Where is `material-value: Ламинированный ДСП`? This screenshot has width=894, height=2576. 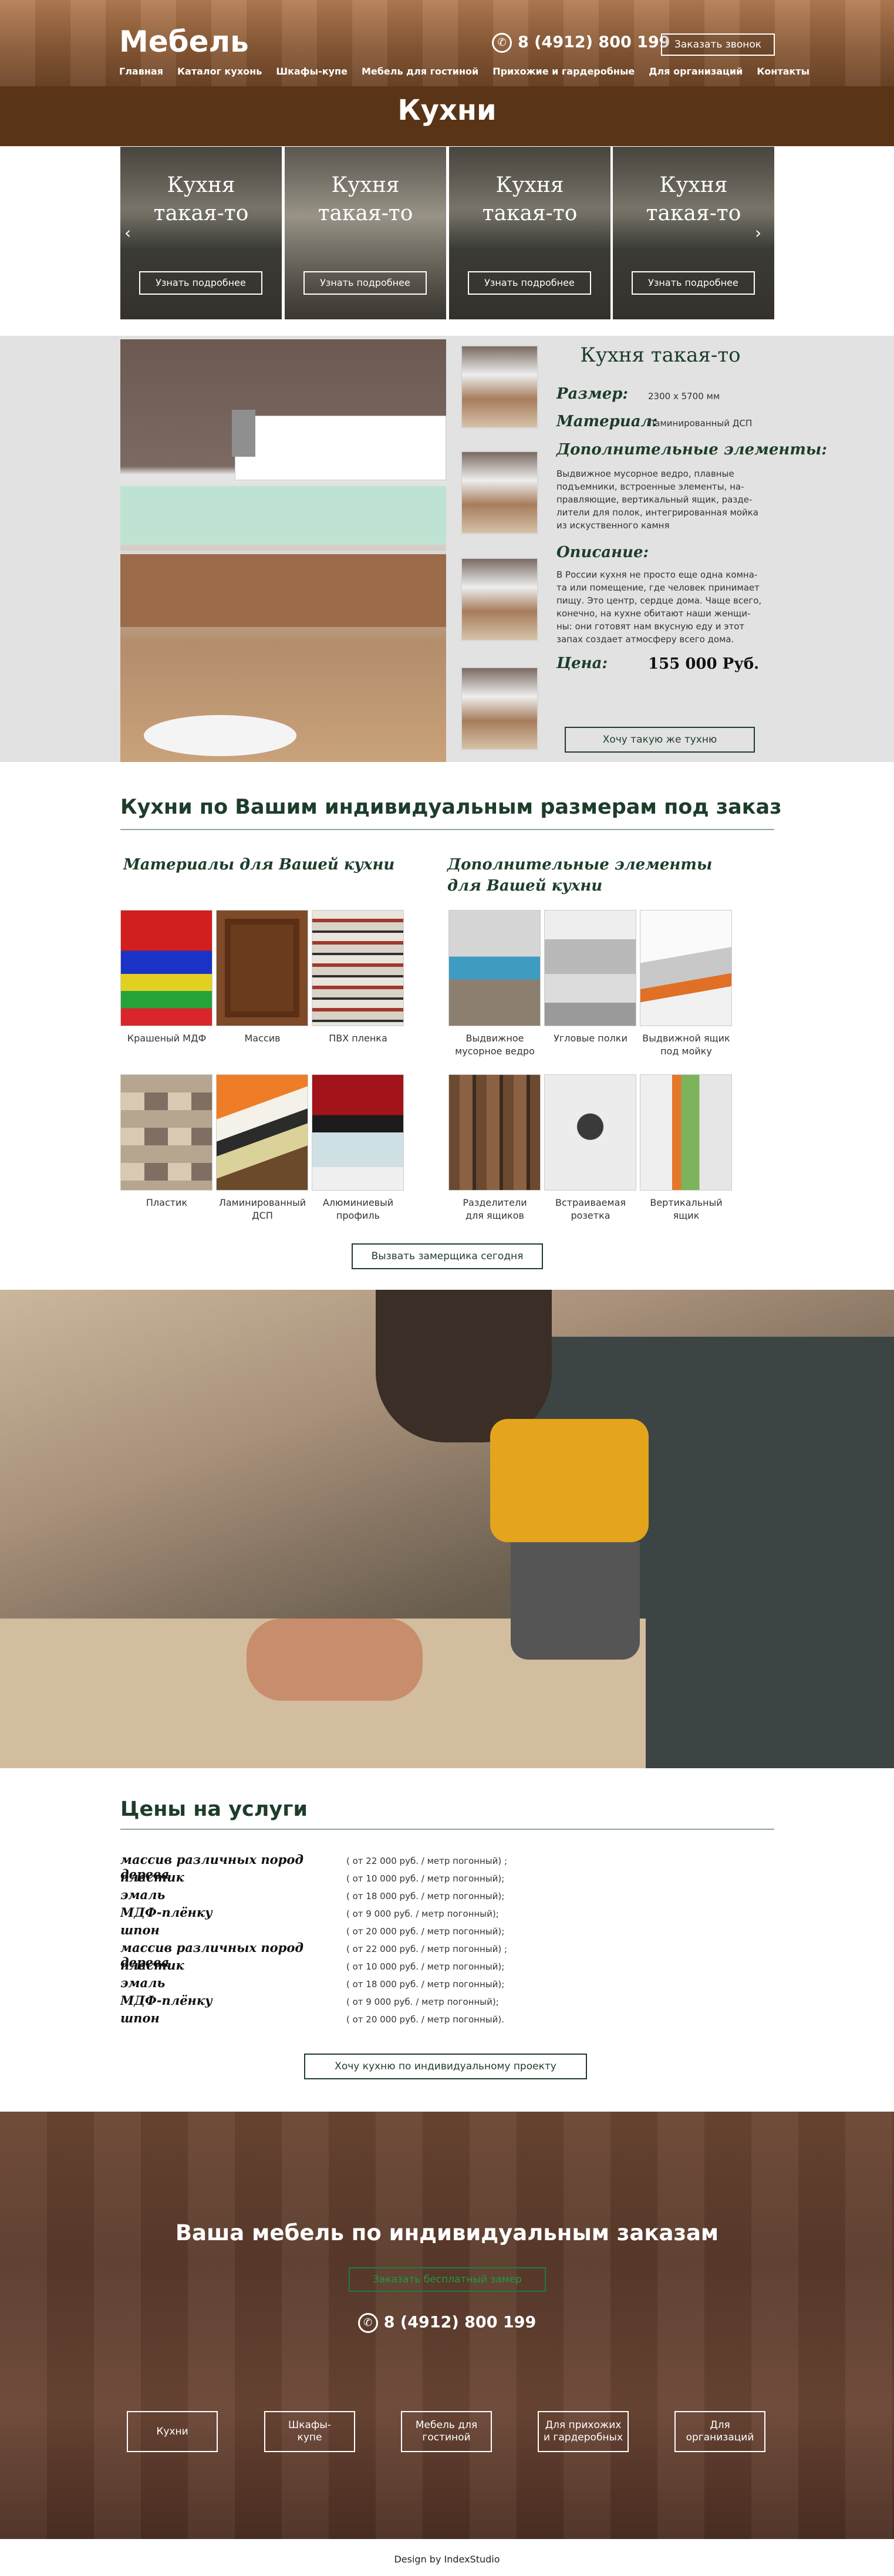
material-value: Ламинированный ДСП is located at coordinates (700, 424).